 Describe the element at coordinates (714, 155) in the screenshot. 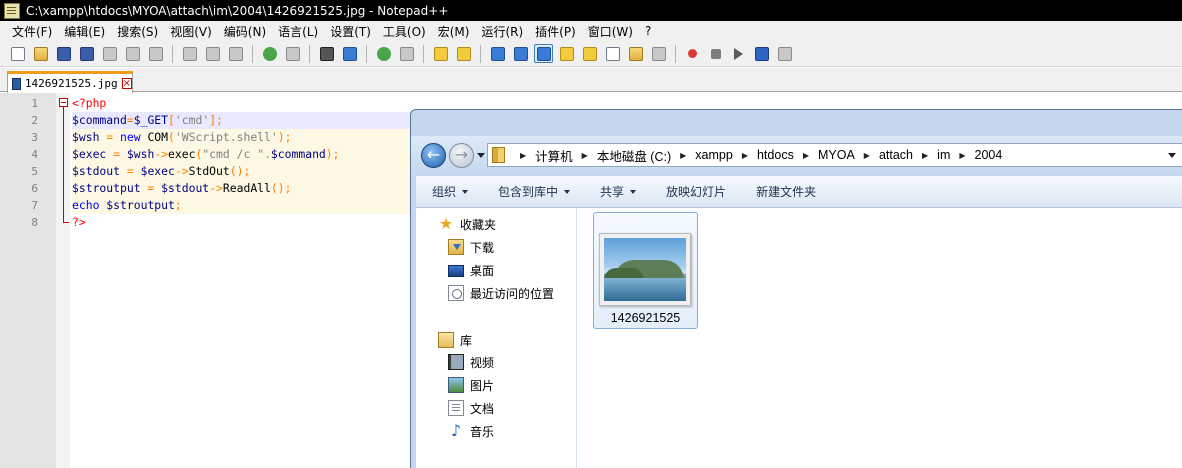

I see `breadcrumb-xampp: xampp` at that location.